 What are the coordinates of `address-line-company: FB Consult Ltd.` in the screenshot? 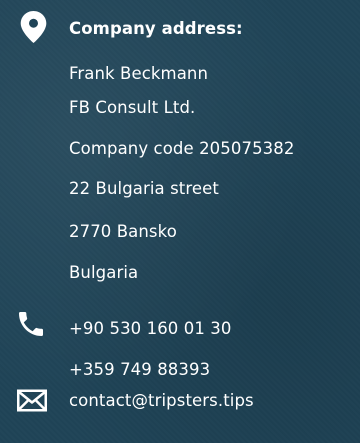 It's located at (132, 107).